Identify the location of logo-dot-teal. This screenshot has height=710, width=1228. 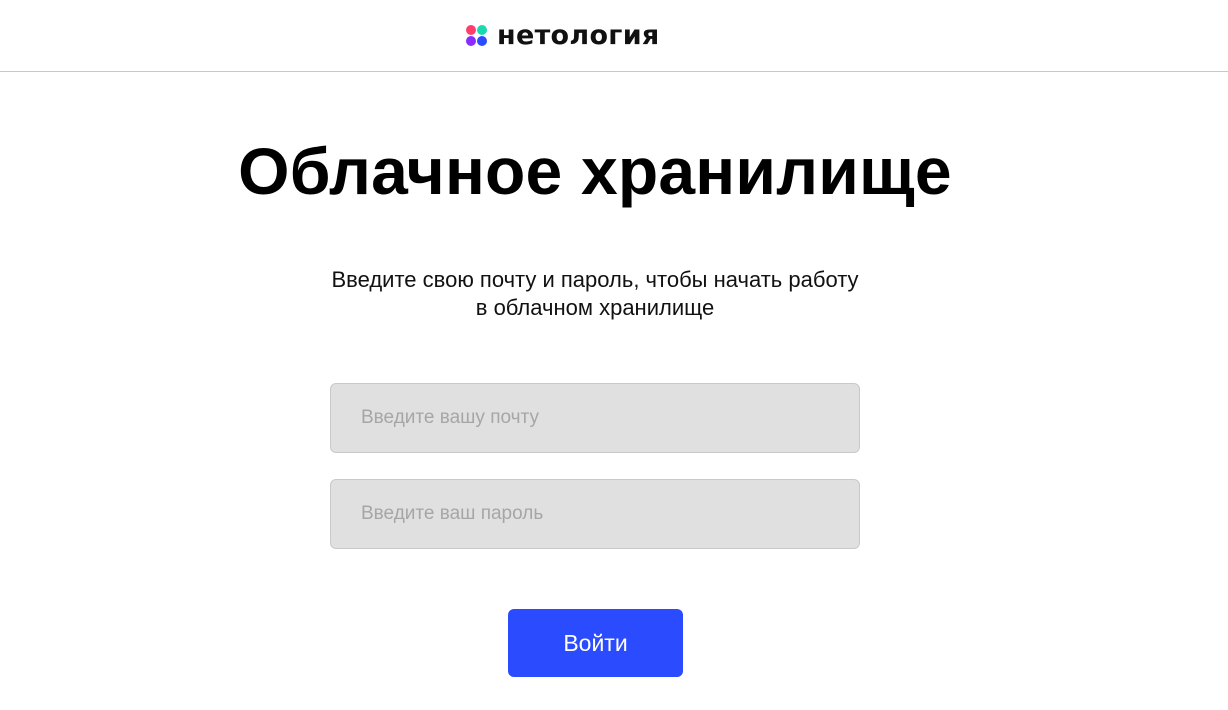
(482, 30).